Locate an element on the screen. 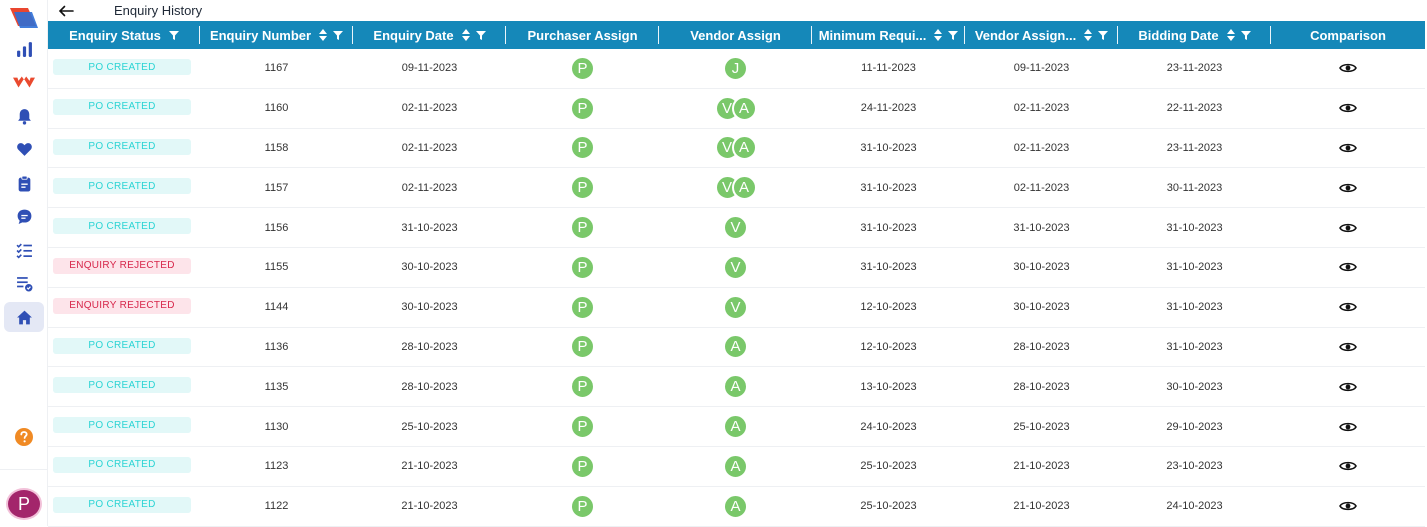  assignee-avatar: J is located at coordinates (735, 68).